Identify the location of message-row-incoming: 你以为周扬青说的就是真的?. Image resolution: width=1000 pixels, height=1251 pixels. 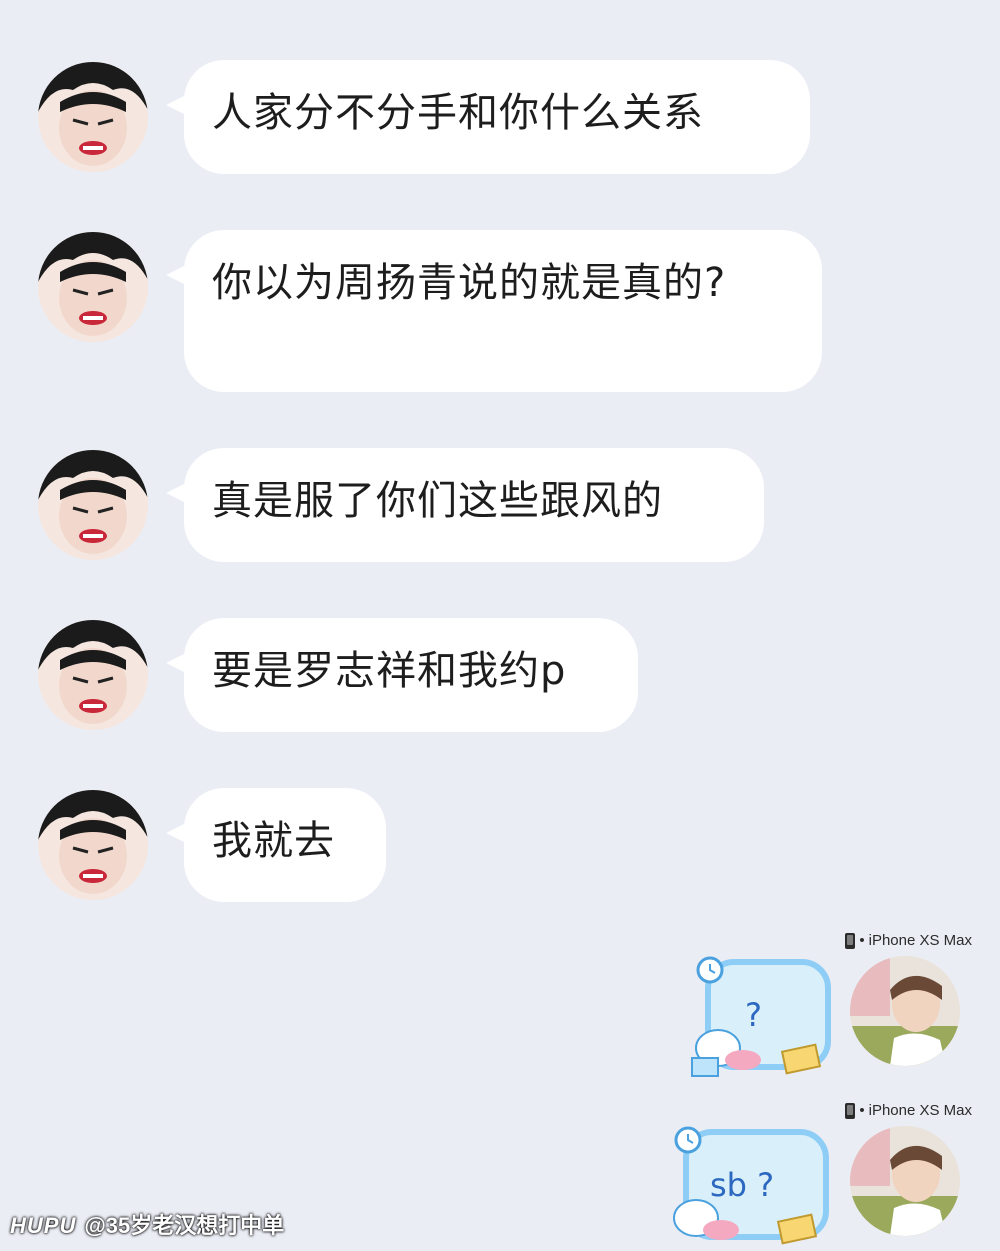
(500, 311).